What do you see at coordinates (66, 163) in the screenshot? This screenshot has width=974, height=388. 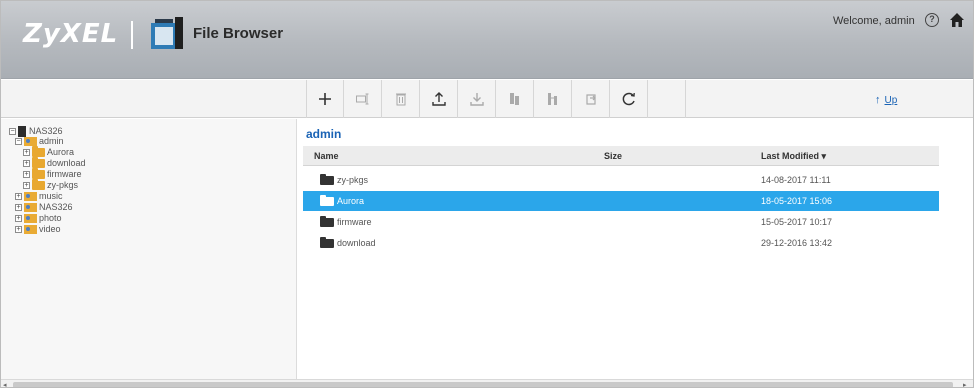 I see `tree-item-label: download` at bounding box center [66, 163].